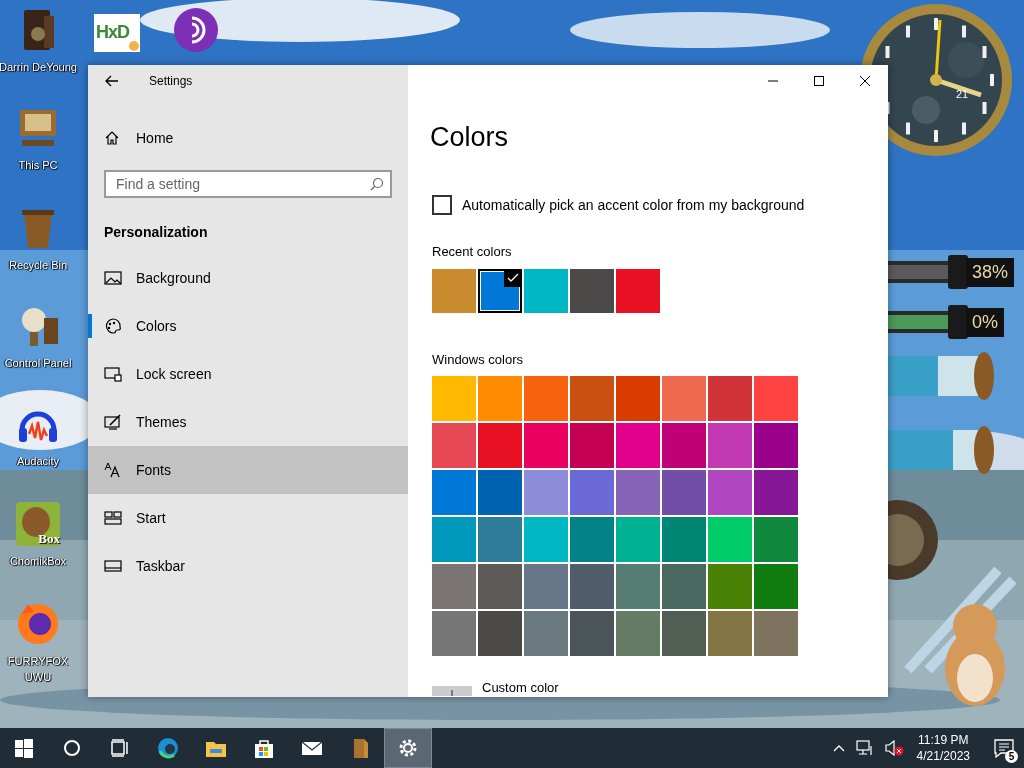 The height and width of the screenshot is (768, 1024). Describe the element at coordinates (24, 748) in the screenshot. I see `windows-logo-icon` at that location.